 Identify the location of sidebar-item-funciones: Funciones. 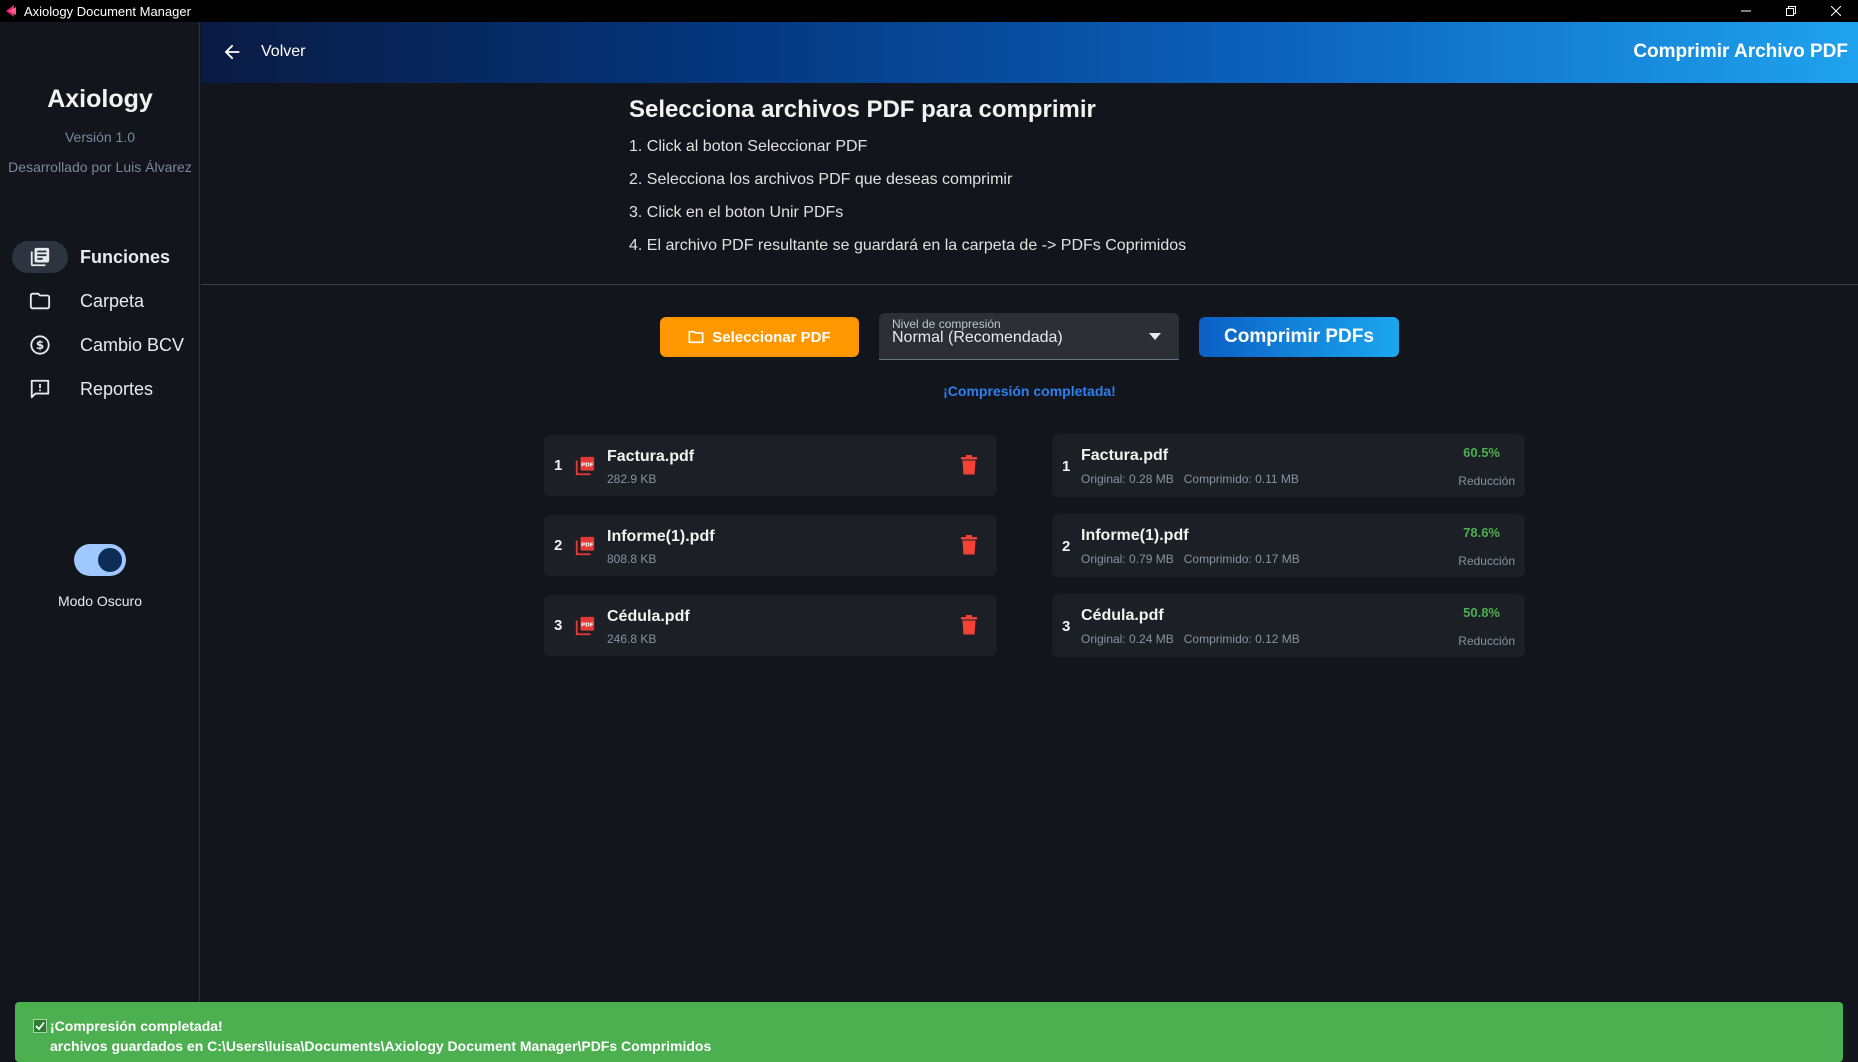
(102, 257).